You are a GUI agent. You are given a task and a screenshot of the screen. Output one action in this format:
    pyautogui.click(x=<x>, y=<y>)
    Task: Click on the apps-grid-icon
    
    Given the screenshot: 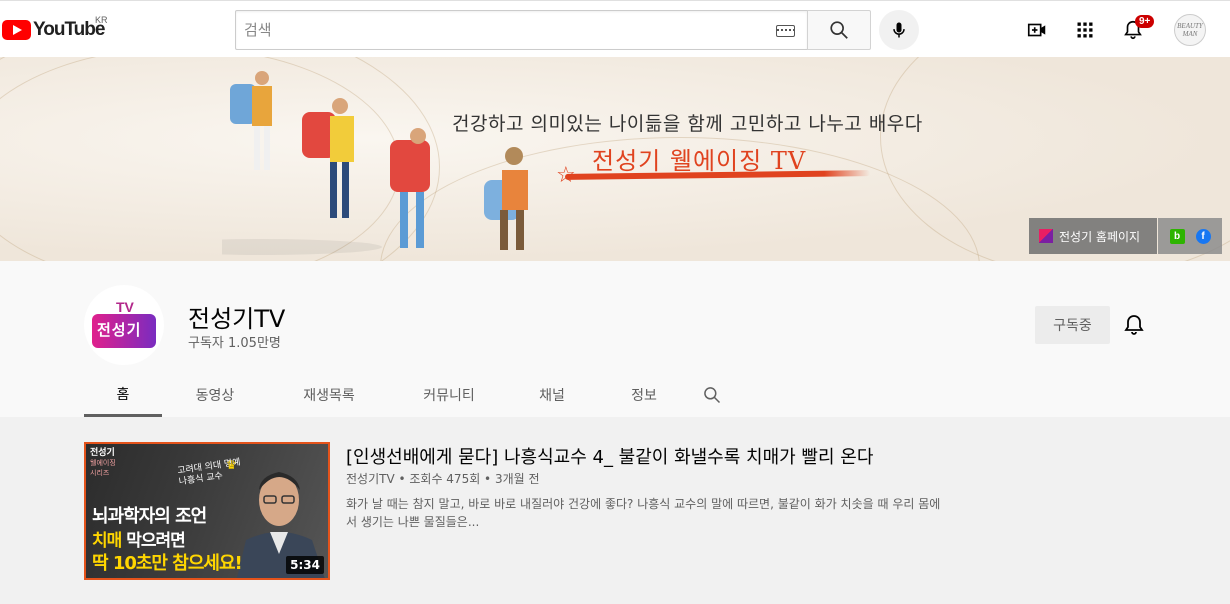 What is the action you would take?
    pyautogui.click(x=1085, y=30)
    